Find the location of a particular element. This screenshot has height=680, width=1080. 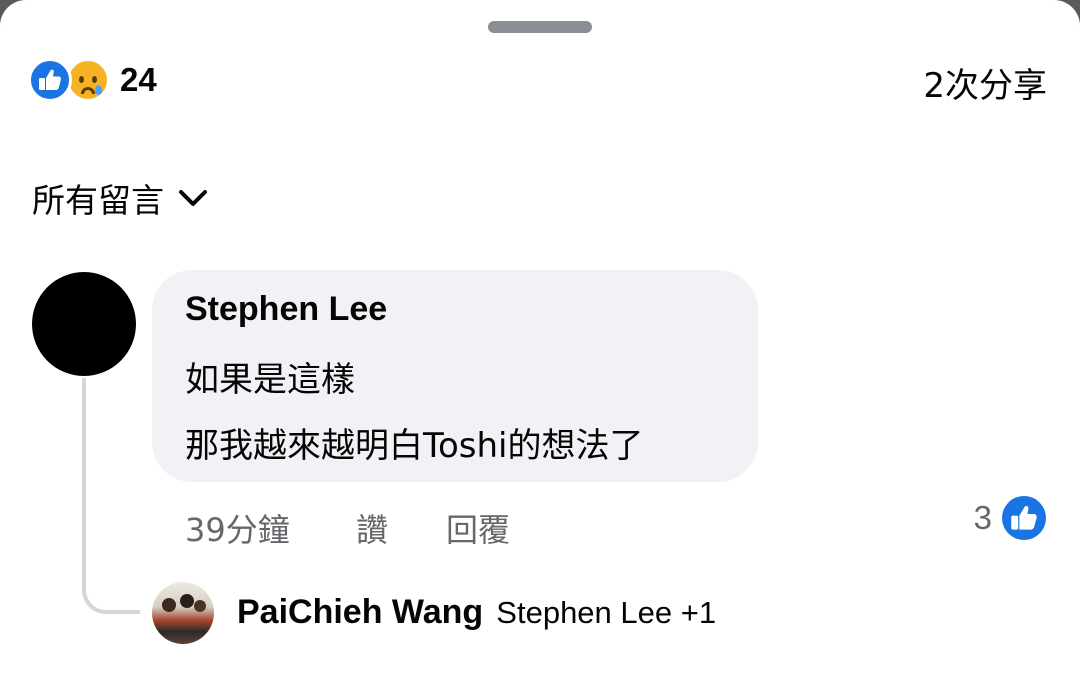

reply-author: PaiChieh Wang is located at coordinates (360, 612).